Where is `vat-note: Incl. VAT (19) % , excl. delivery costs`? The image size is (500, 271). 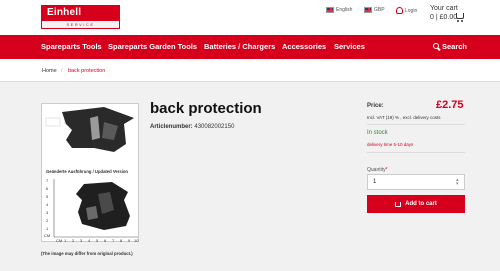
vat-note: Incl. VAT (19) % , excl. delivery costs is located at coordinates (404, 117).